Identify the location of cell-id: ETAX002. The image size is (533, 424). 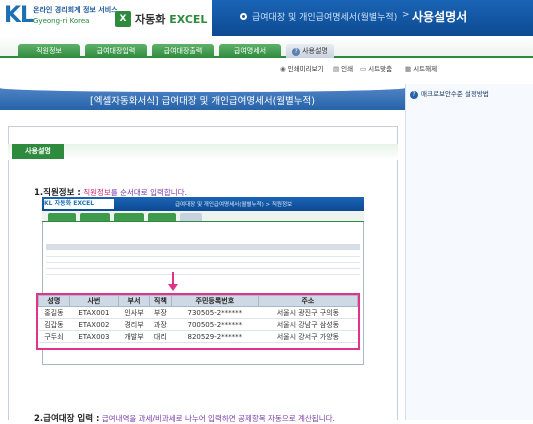
(94, 324).